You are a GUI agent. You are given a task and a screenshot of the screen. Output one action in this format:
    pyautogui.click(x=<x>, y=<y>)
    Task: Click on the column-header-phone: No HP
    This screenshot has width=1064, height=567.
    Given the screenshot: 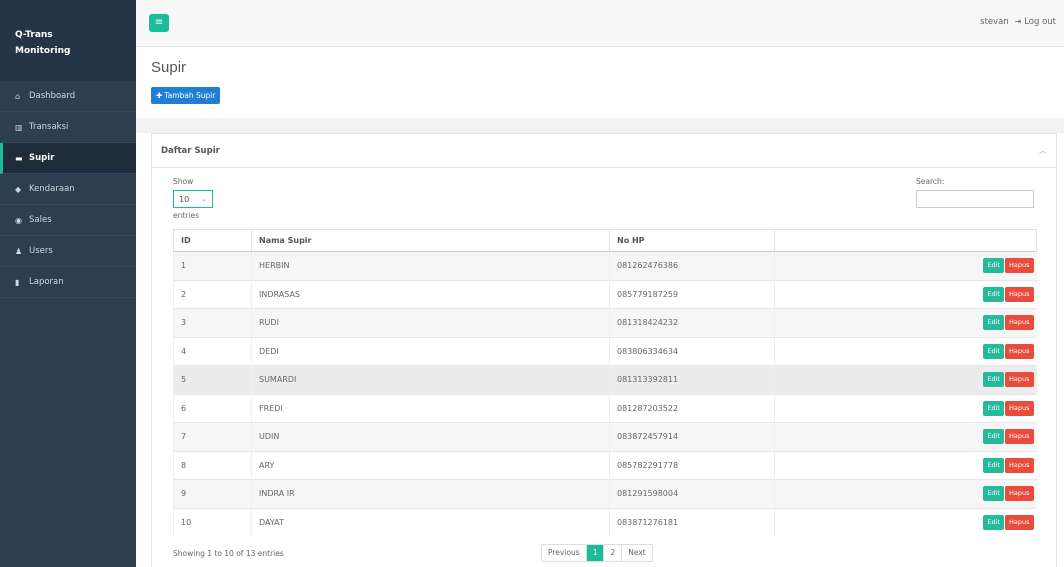 What is the action you would take?
    pyautogui.click(x=692, y=240)
    